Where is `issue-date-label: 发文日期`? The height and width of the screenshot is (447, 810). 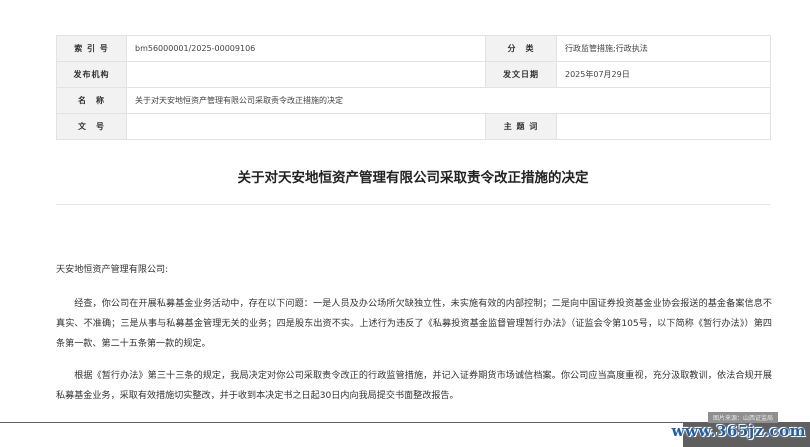
issue-date-label: 发文日期 is located at coordinates (521, 74).